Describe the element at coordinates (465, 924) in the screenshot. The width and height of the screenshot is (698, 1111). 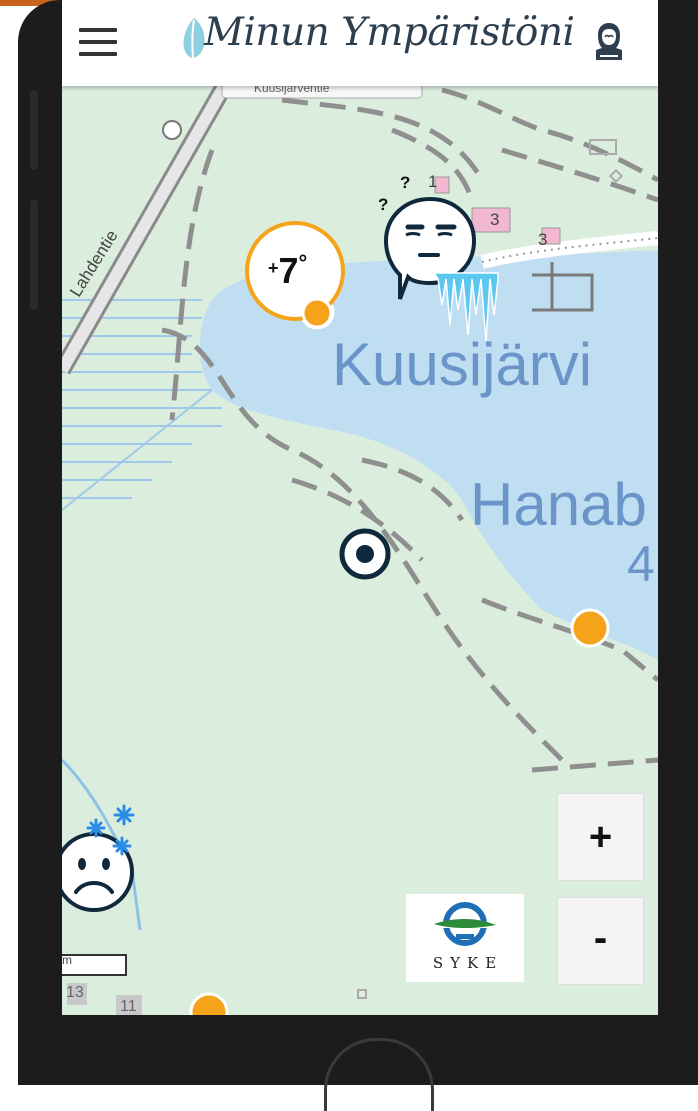
I see `syke-emblem-icon` at that location.